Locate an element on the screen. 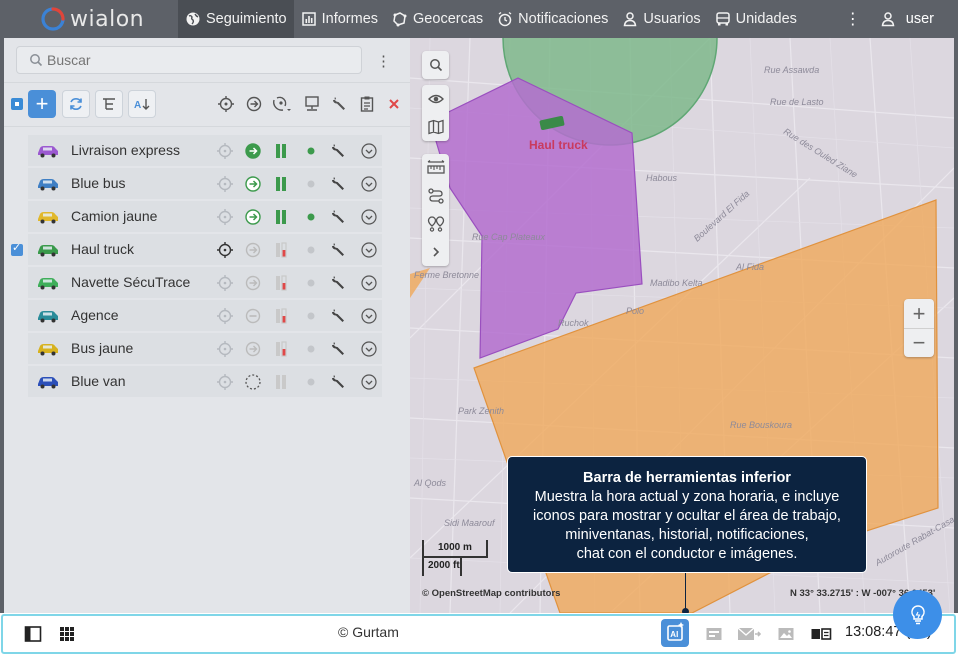 The image size is (958, 656). more-menu-icon: ⋮ is located at coordinates (853, 19).